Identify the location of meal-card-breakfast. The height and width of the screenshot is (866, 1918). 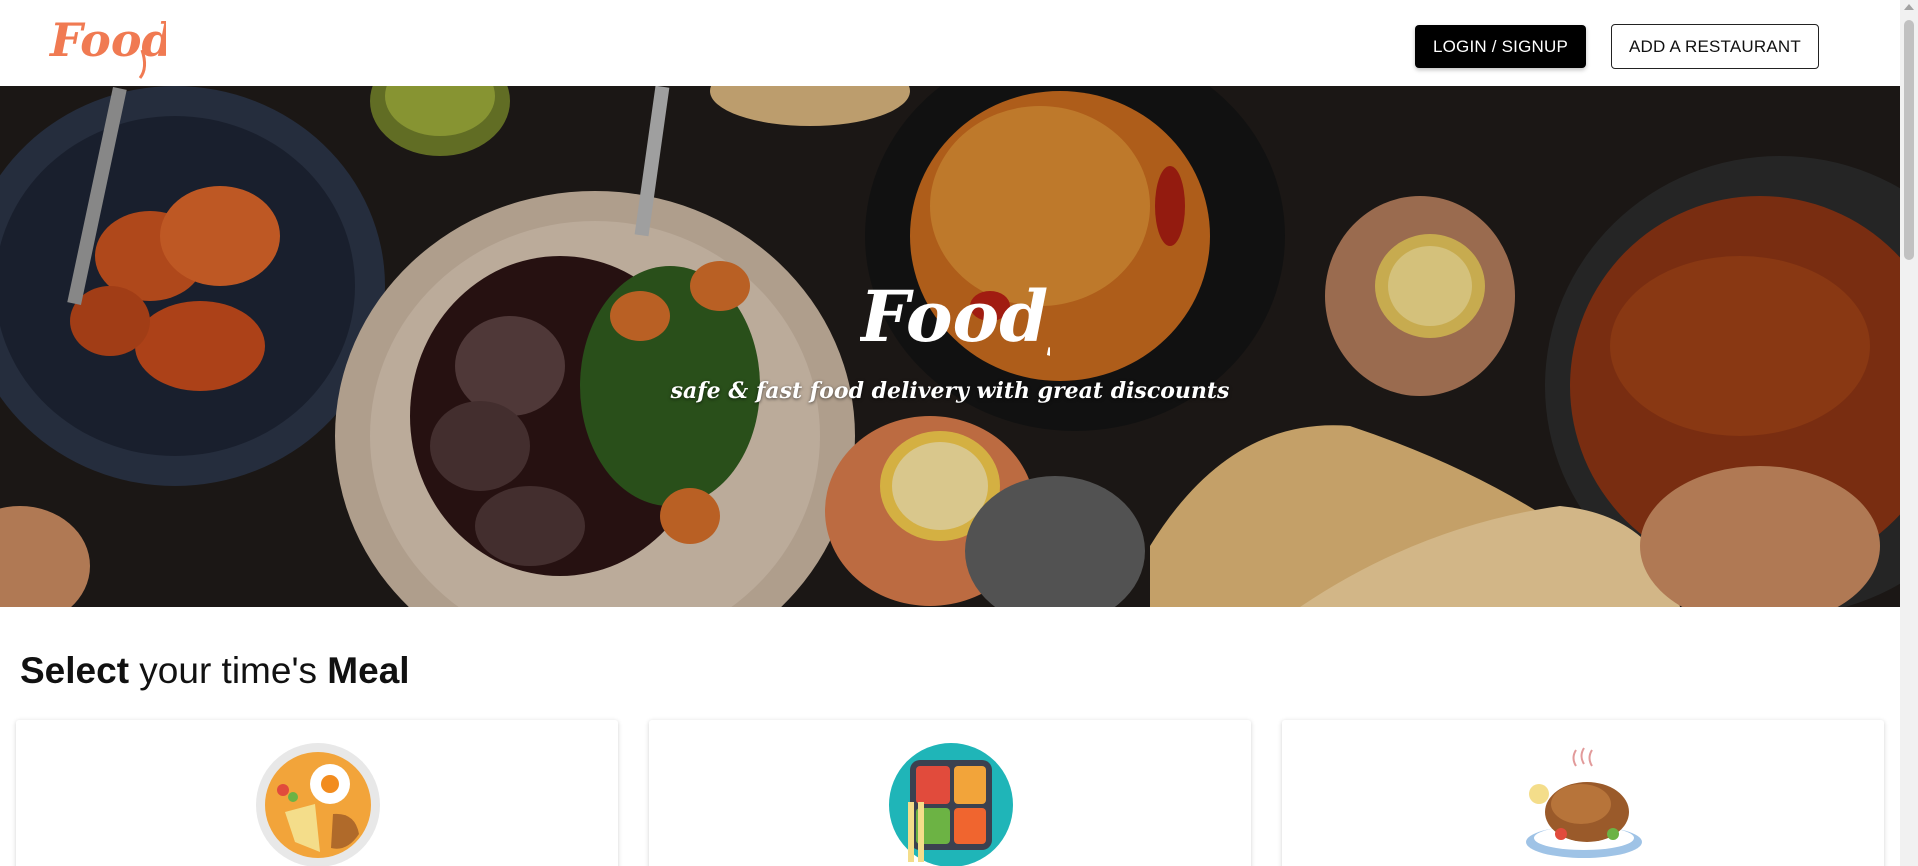
(317, 793).